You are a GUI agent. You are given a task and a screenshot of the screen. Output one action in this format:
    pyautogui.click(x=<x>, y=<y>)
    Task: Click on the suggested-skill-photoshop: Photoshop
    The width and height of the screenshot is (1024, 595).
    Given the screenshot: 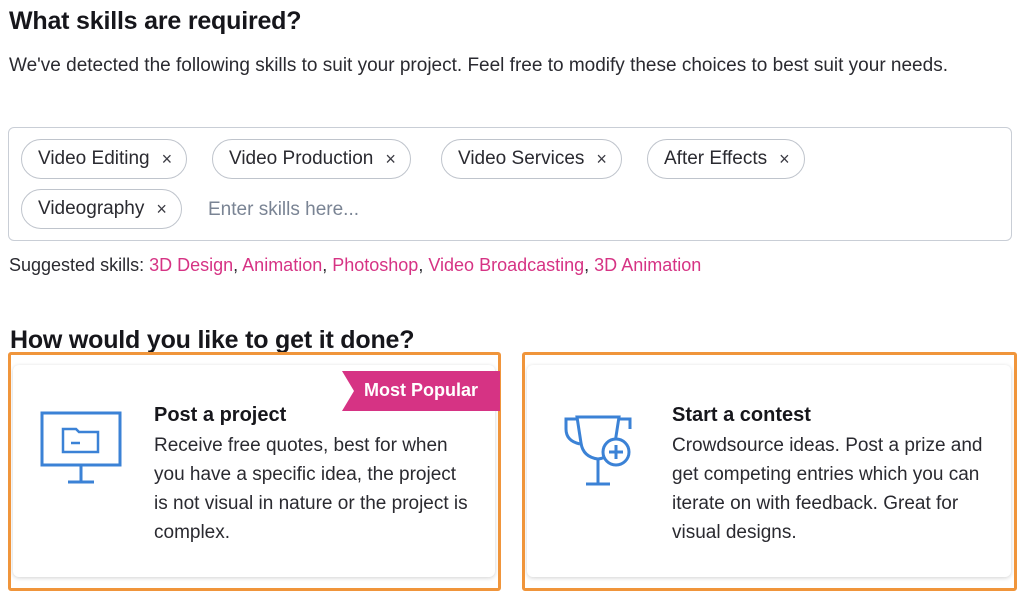 What is the action you would take?
    pyautogui.click(x=375, y=265)
    